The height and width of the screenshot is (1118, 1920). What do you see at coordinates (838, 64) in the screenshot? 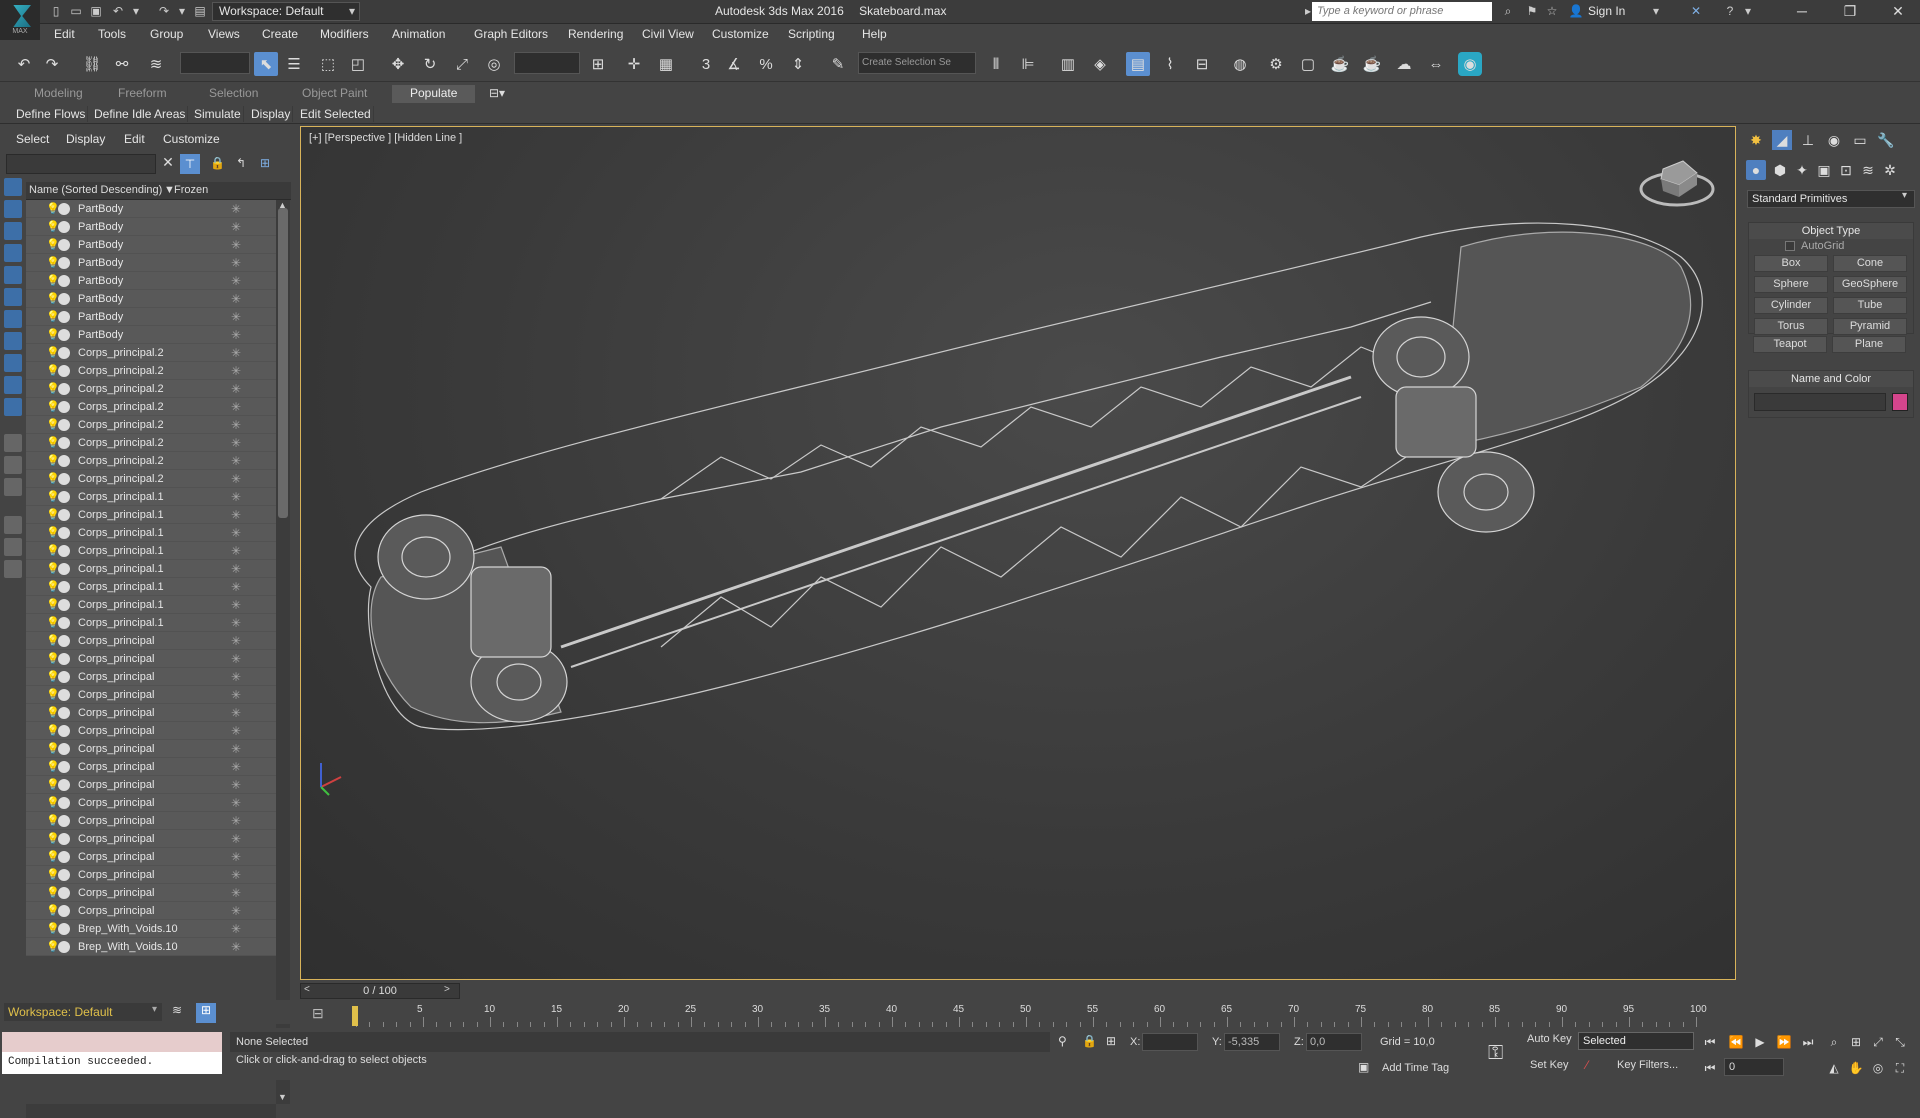
I see `edit-named-selection-icon: ✎` at bounding box center [838, 64].